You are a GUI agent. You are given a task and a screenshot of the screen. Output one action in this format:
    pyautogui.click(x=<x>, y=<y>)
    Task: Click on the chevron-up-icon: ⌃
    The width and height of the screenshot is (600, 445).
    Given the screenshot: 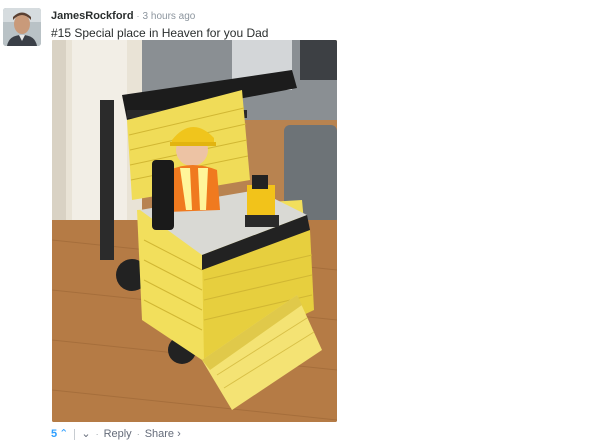 What is the action you would take?
    pyautogui.click(x=63, y=434)
    